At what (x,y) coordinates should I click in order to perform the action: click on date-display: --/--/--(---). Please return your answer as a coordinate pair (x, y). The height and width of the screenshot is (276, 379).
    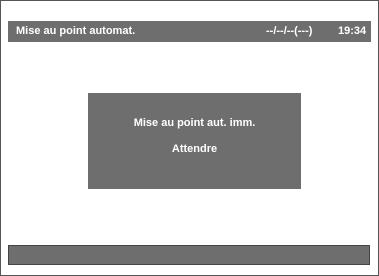
    Looking at the image, I should click on (289, 31).